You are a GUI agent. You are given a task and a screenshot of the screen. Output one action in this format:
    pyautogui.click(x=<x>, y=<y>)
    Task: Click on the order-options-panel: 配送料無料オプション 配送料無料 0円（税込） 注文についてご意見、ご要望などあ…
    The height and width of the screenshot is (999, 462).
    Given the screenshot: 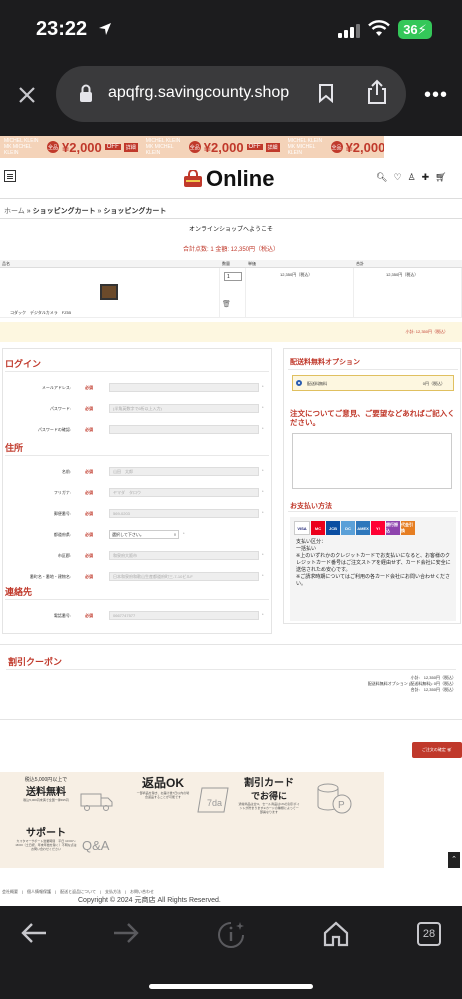 What is the action you would take?
    pyautogui.click(x=372, y=486)
    